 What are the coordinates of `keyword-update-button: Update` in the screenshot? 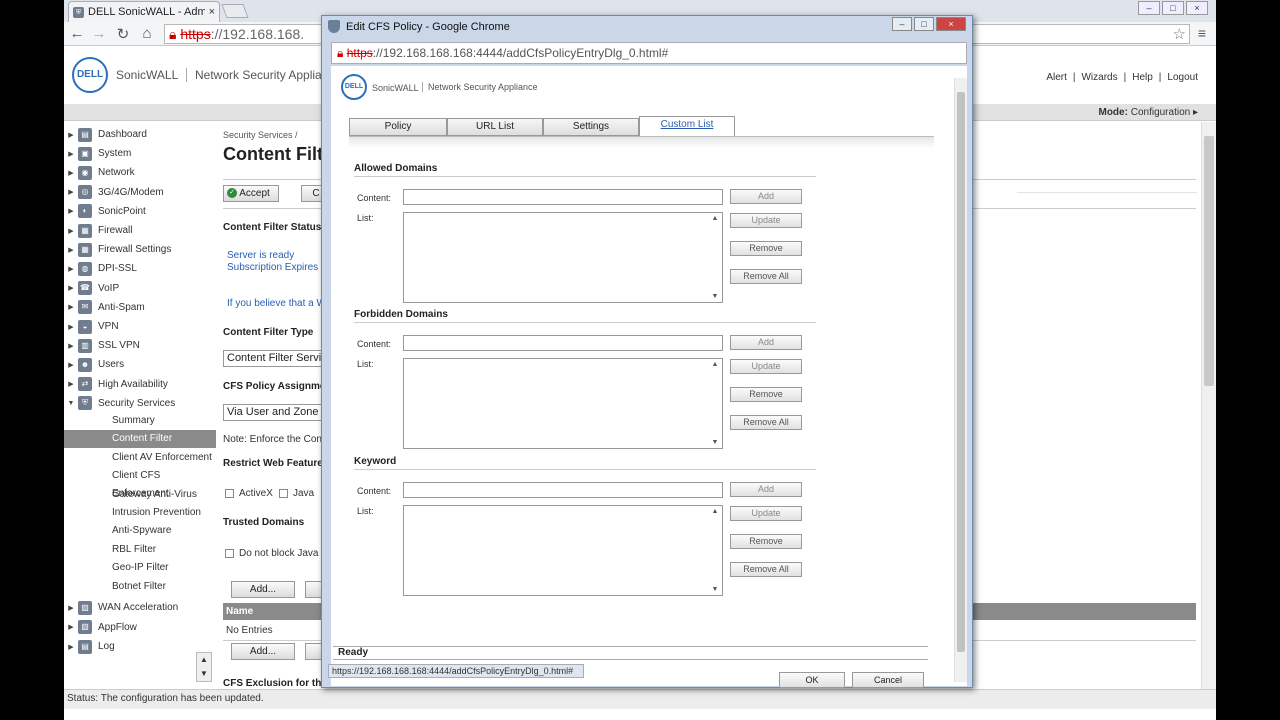 It's located at (766, 513).